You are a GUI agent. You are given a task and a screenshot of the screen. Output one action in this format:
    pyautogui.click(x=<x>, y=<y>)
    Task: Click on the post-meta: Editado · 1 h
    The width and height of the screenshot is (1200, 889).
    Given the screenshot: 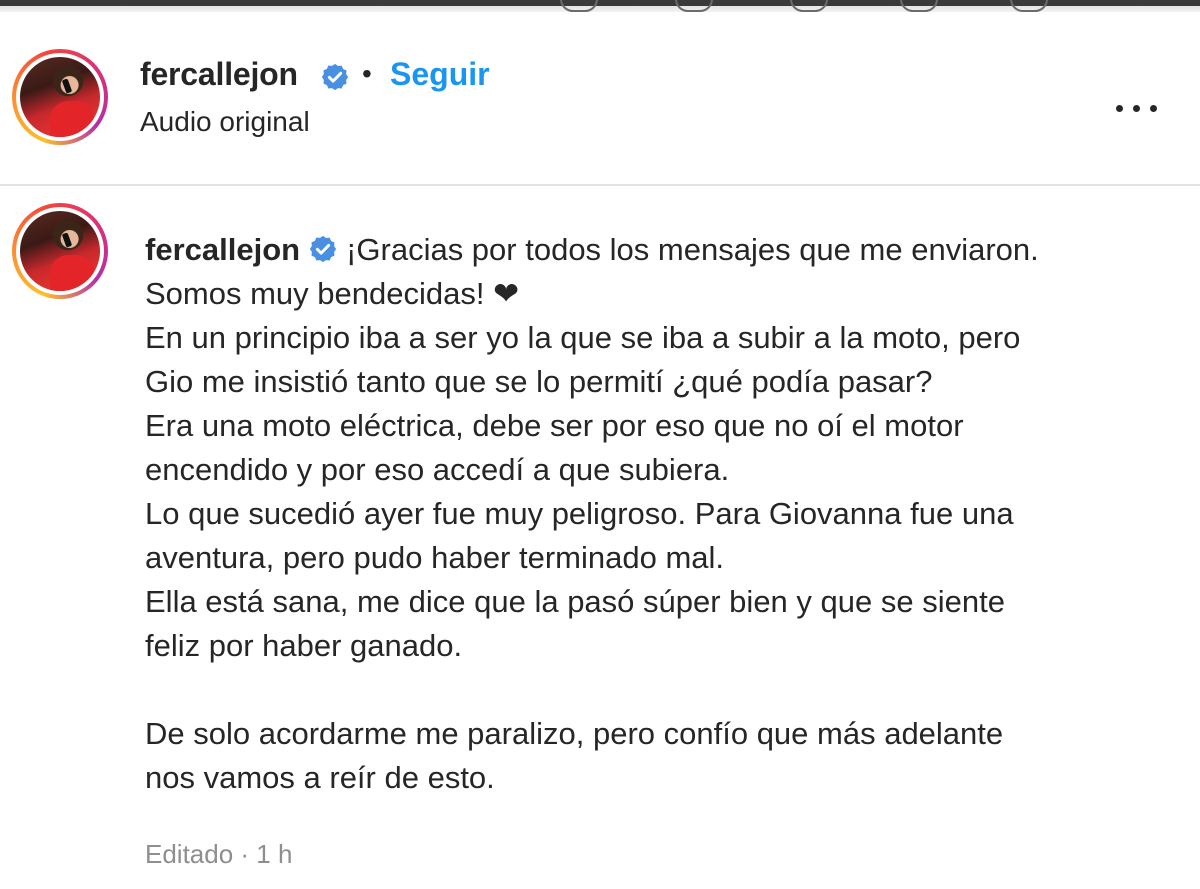 What is the action you would take?
    pyautogui.click(x=219, y=854)
    